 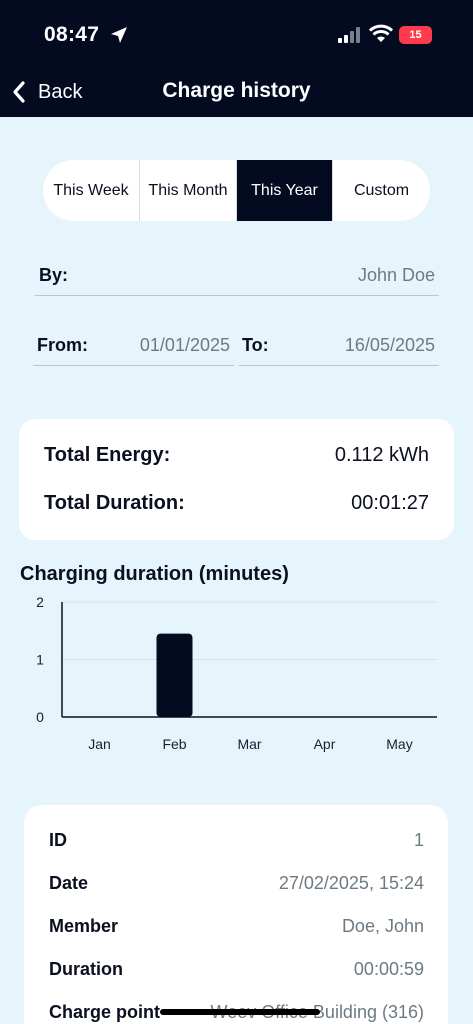 What do you see at coordinates (285, 190) in the screenshot?
I see `tab-this-year: This Year` at bounding box center [285, 190].